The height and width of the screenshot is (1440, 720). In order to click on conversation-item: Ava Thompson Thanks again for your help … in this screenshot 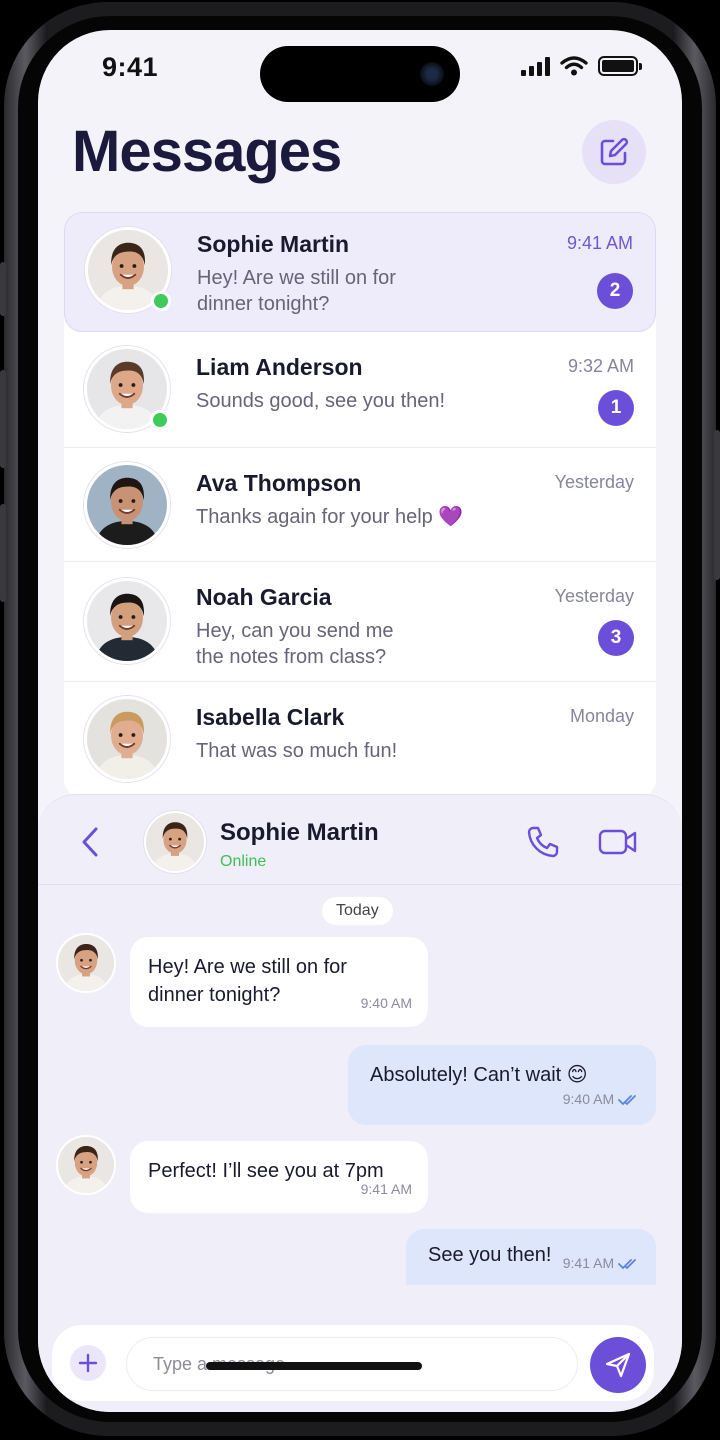, I will do `click(360, 505)`.